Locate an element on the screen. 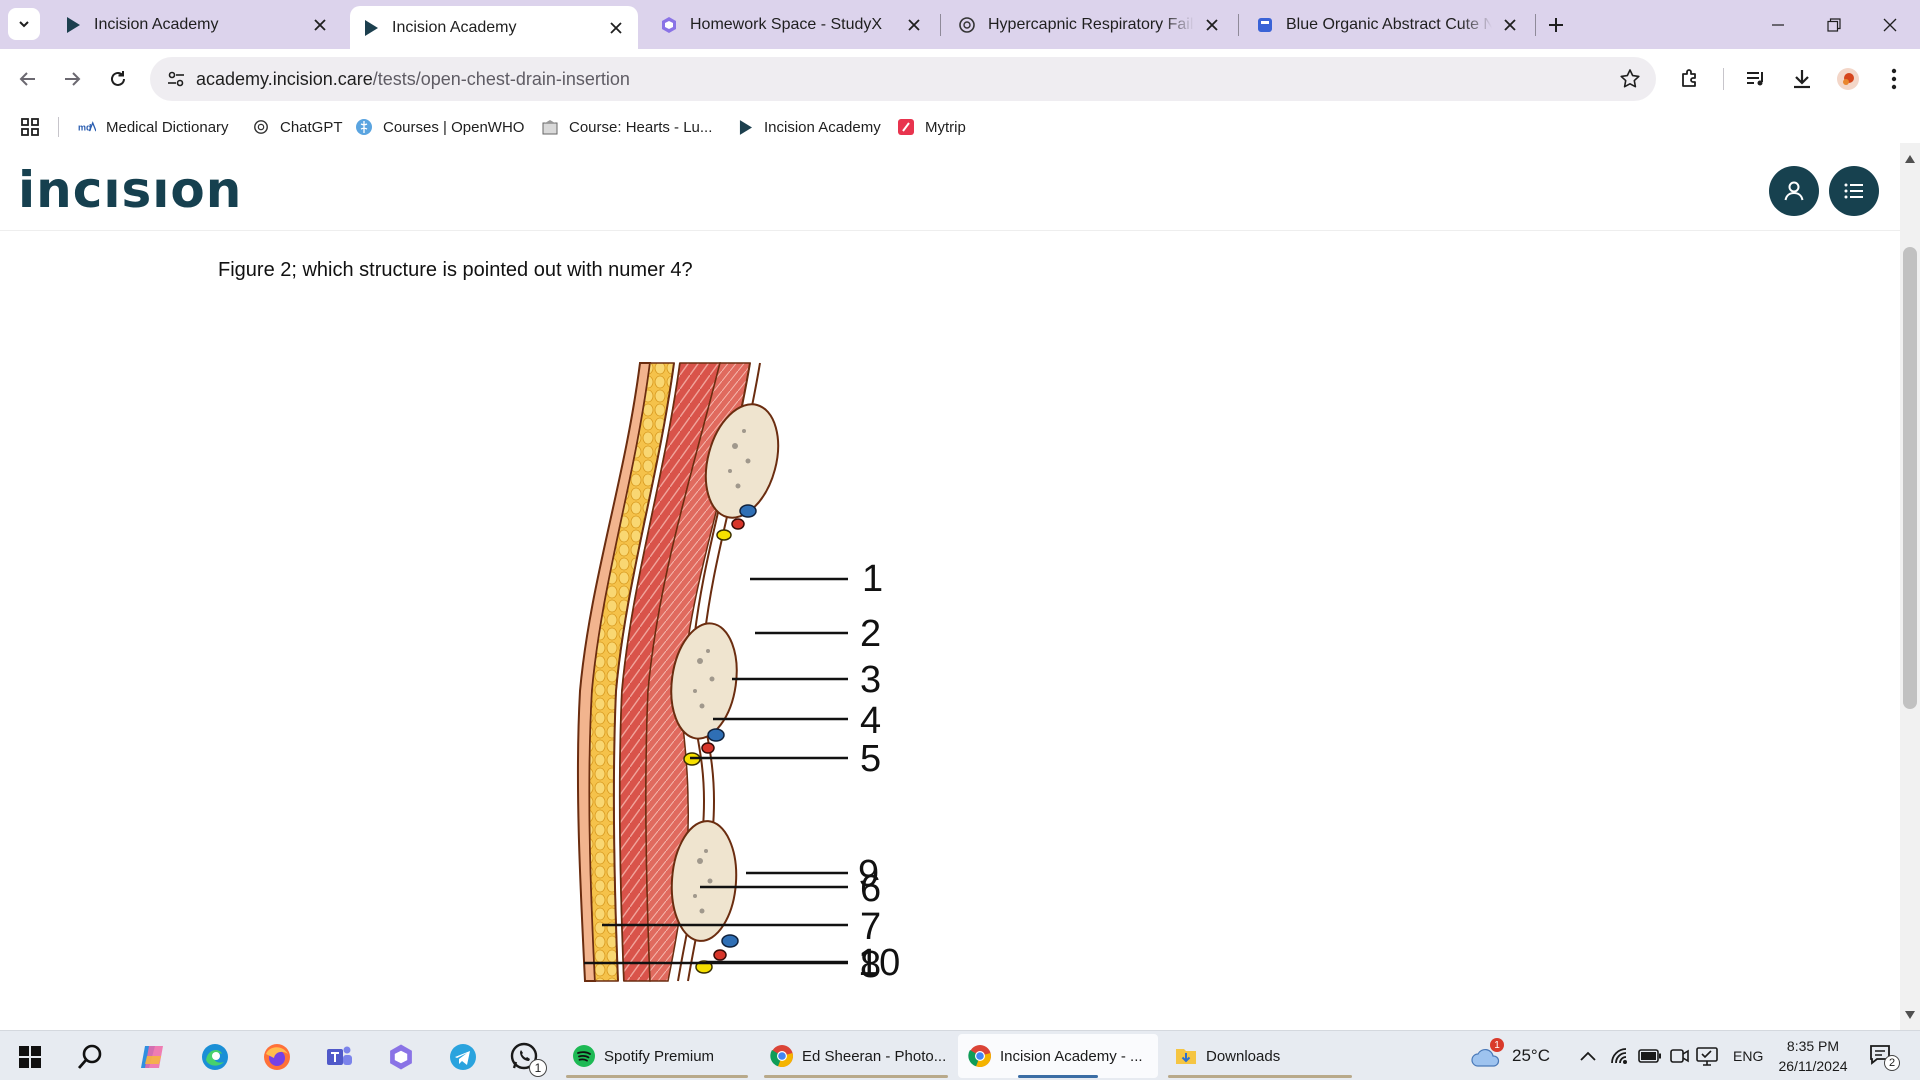  scroll-down-arrow-icon is located at coordinates (1910, 1015).